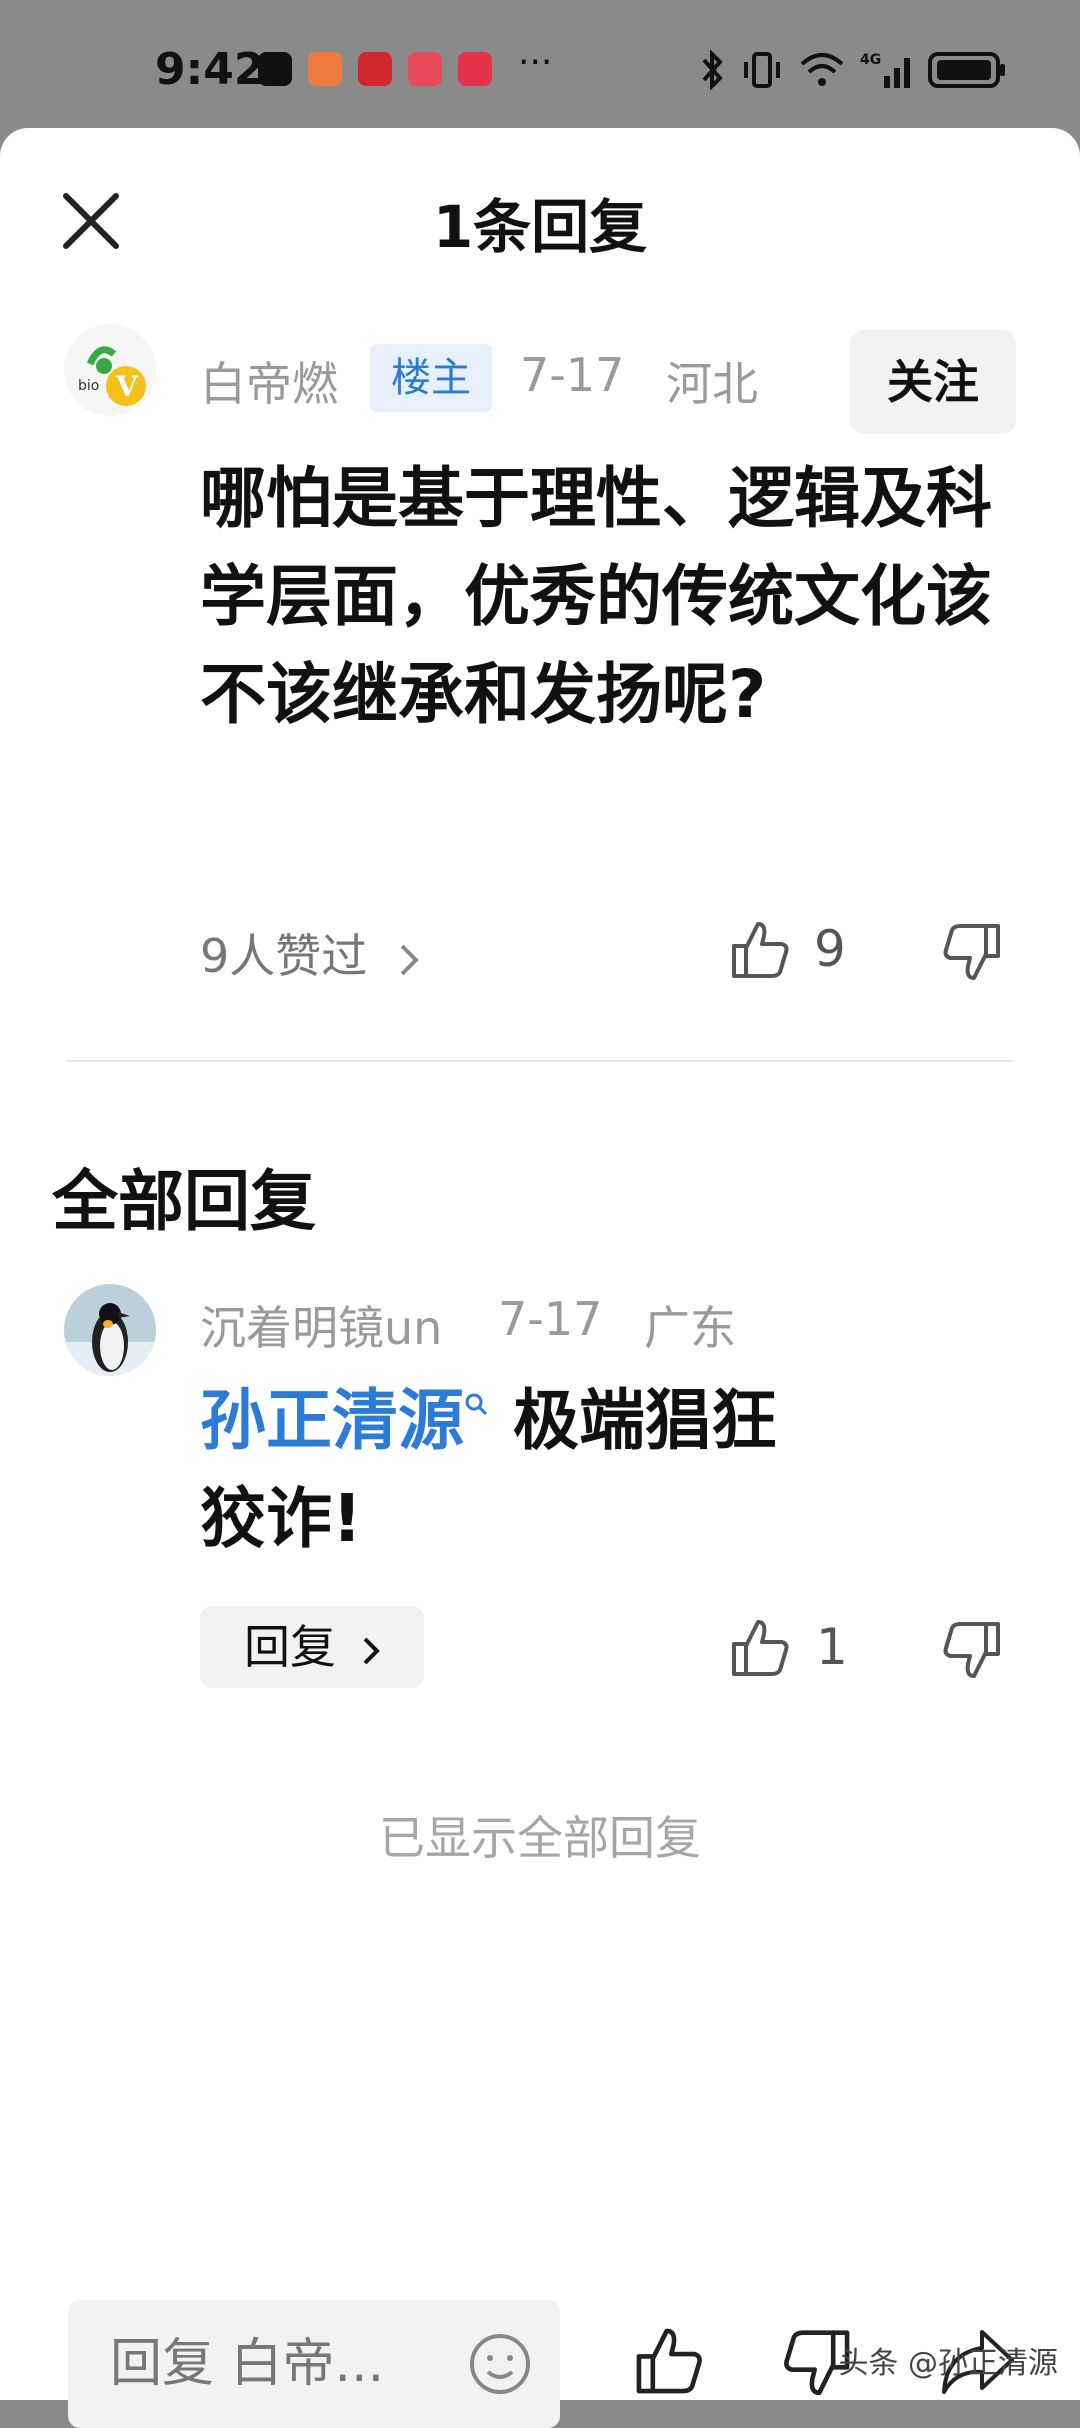 The height and width of the screenshot is (2428, 1080). Describe the element at coordinates (540, 1838) in the screenshot. I see `end-of-replies-note: 已显示全部回复` at that location.